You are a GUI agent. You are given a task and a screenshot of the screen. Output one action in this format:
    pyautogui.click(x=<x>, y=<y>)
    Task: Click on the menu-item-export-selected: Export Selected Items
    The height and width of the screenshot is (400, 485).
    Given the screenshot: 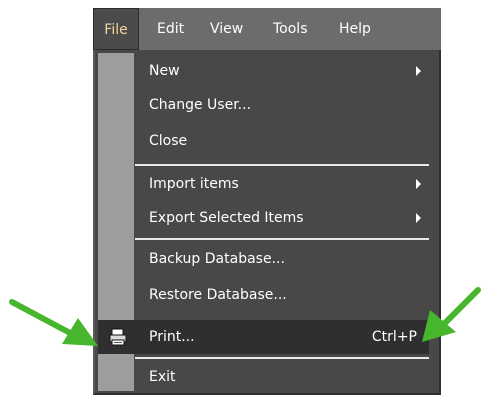 What is the action you would take?
    pyautogui.click(x=282, y=218)
    